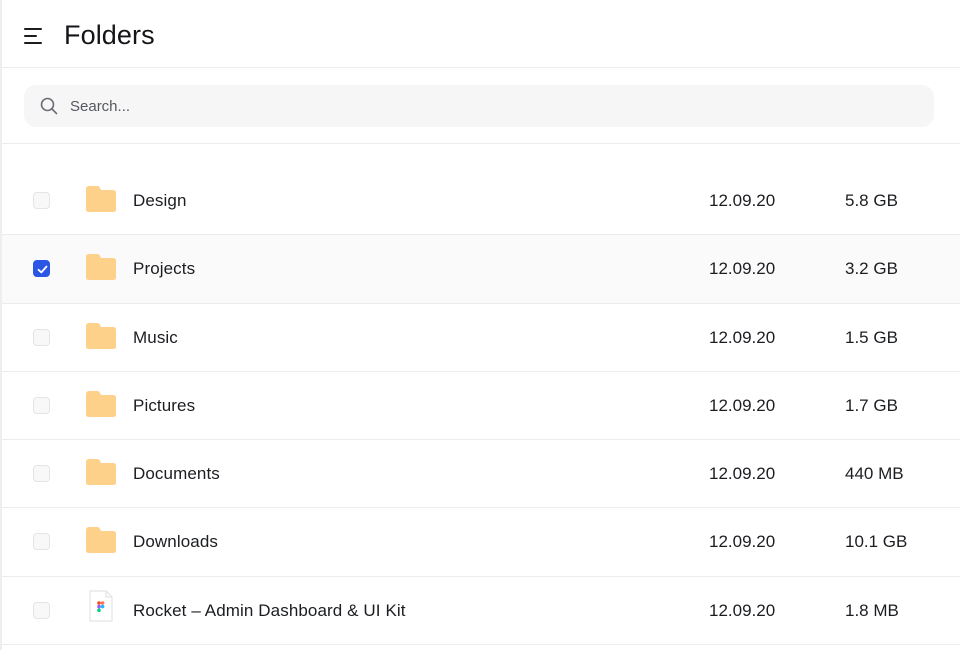 This screenshot has height=650, width=960. Describe the element at coordinates (876, 542) in the screenshot. I see `item-size: 10.1 GB` at that location.